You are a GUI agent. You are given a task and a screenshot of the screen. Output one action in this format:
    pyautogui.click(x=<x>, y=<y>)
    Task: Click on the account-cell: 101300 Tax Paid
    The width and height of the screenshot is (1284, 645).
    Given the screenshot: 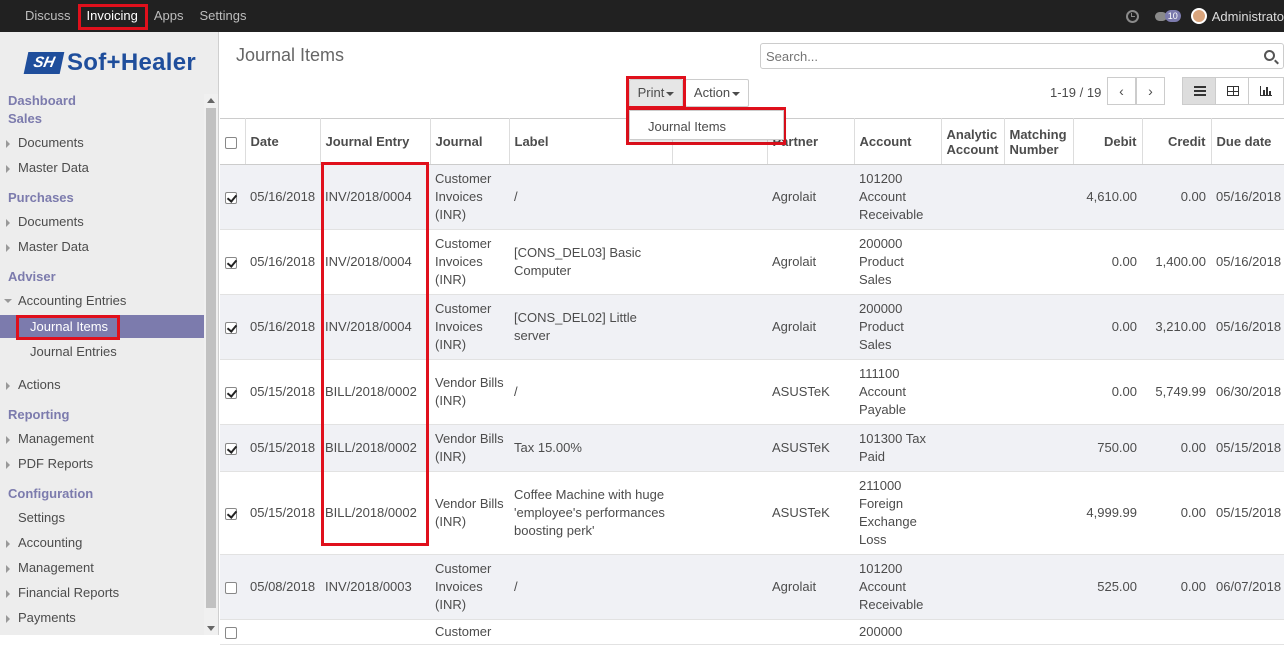 What is the action you would take?
    pyautogui.click(x=897, y=448)
    